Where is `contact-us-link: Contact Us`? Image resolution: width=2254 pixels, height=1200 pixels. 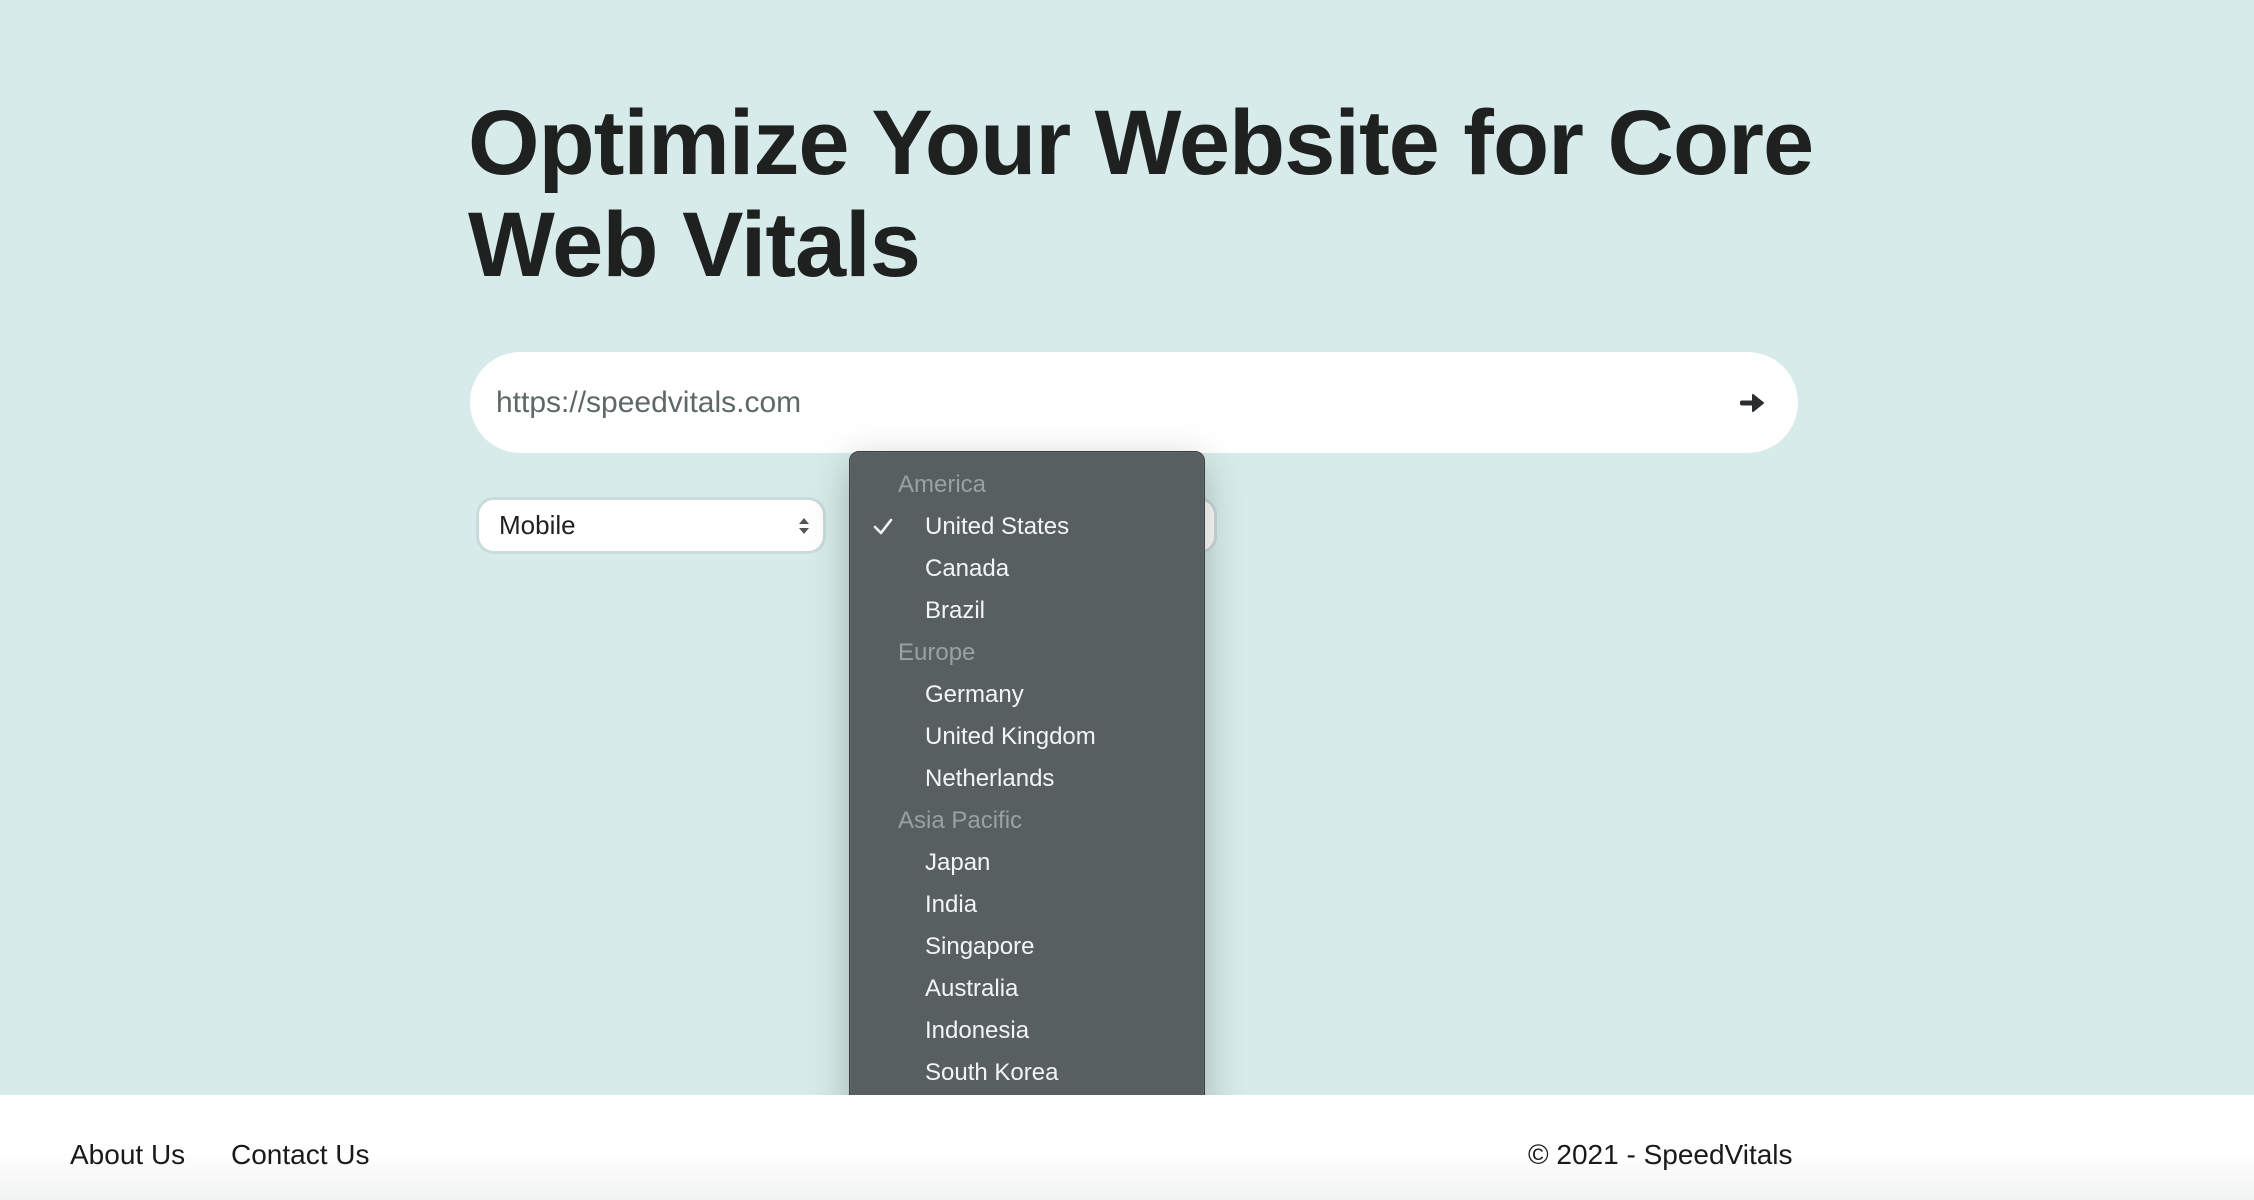
contact-us-link: Contact Us is located at coordinates (300, 1155).